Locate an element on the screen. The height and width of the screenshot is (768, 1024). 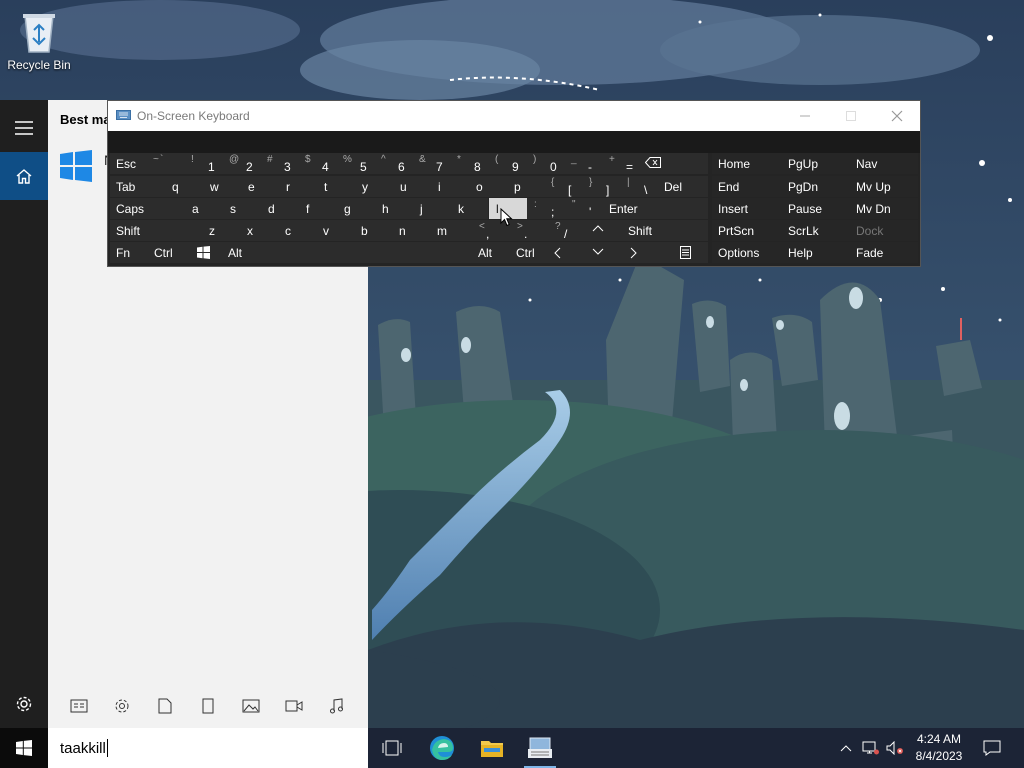
key-shift-right: Shift is located at coordinates (665, 230).